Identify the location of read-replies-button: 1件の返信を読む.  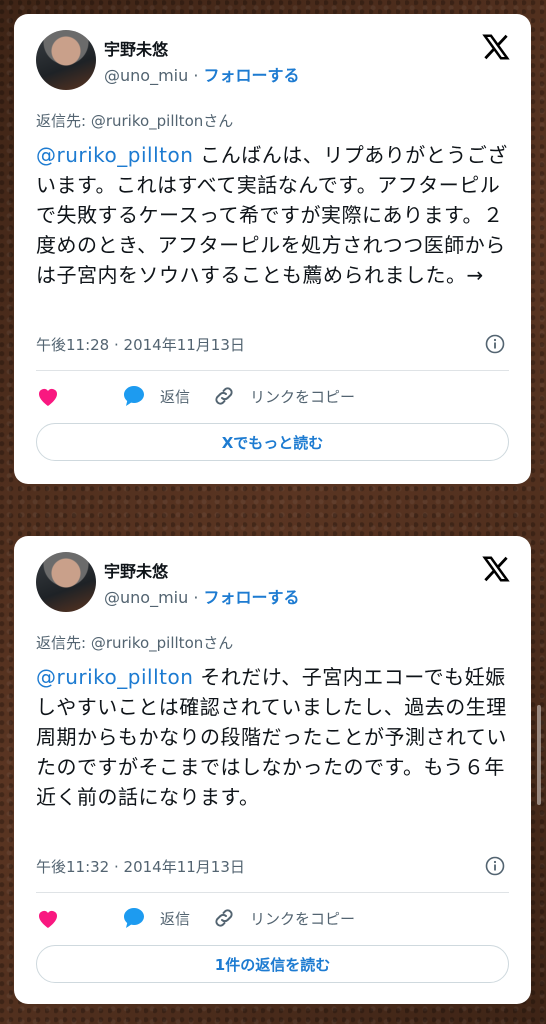
(272, 964).